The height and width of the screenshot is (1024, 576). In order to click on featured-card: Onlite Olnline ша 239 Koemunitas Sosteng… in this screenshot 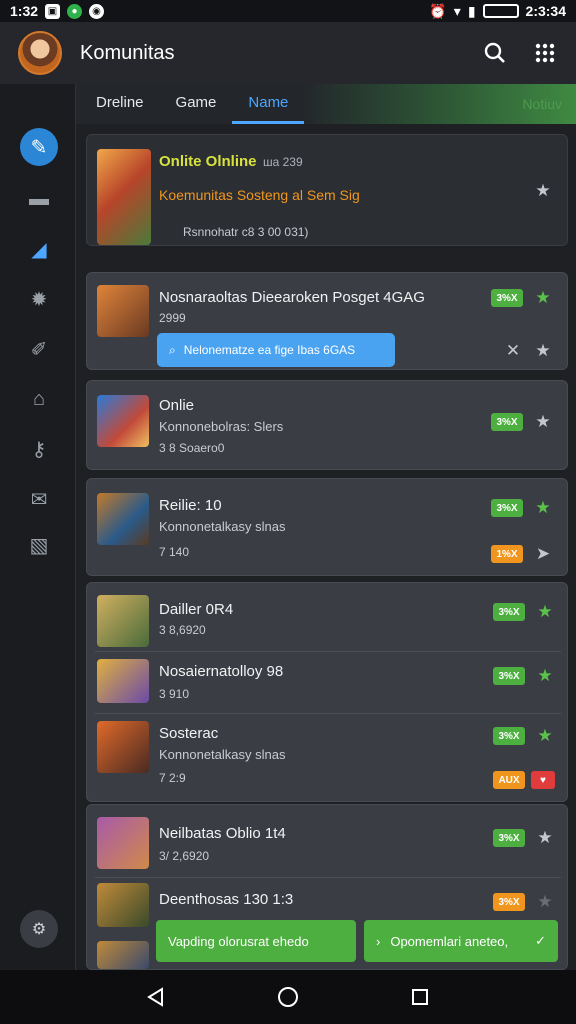, I will do `click(327, 190)`.